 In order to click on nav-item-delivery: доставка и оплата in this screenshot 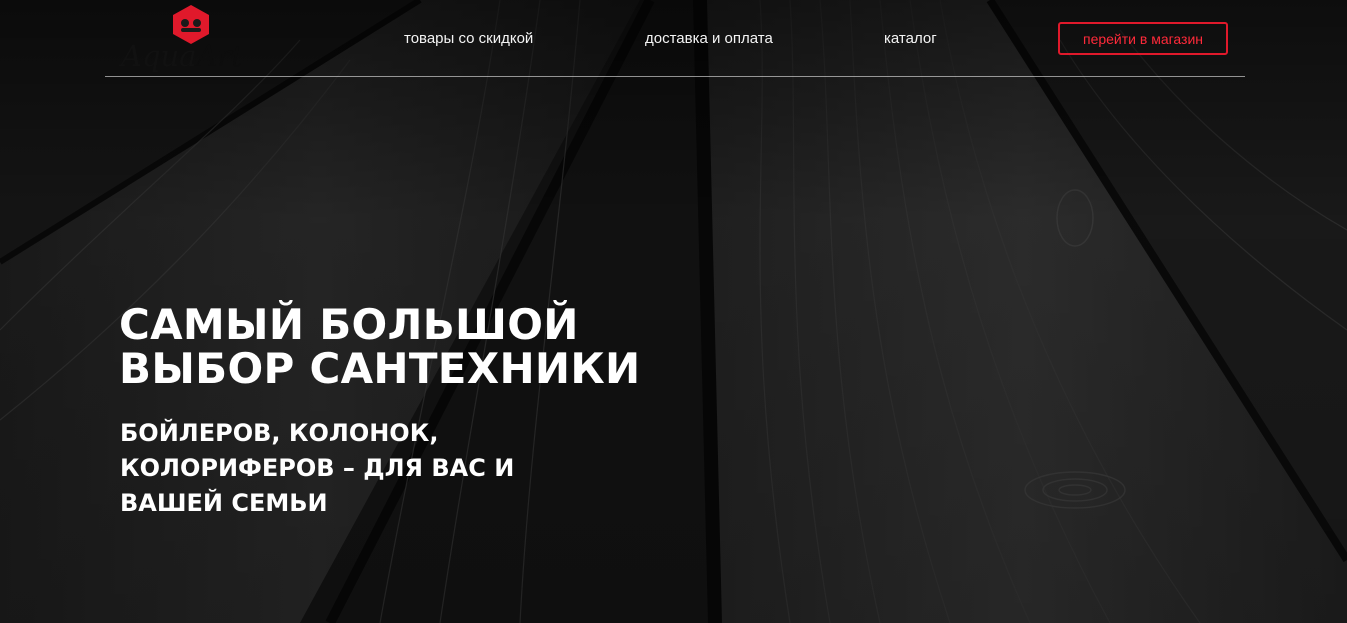, I will do `click(709, 38)`.